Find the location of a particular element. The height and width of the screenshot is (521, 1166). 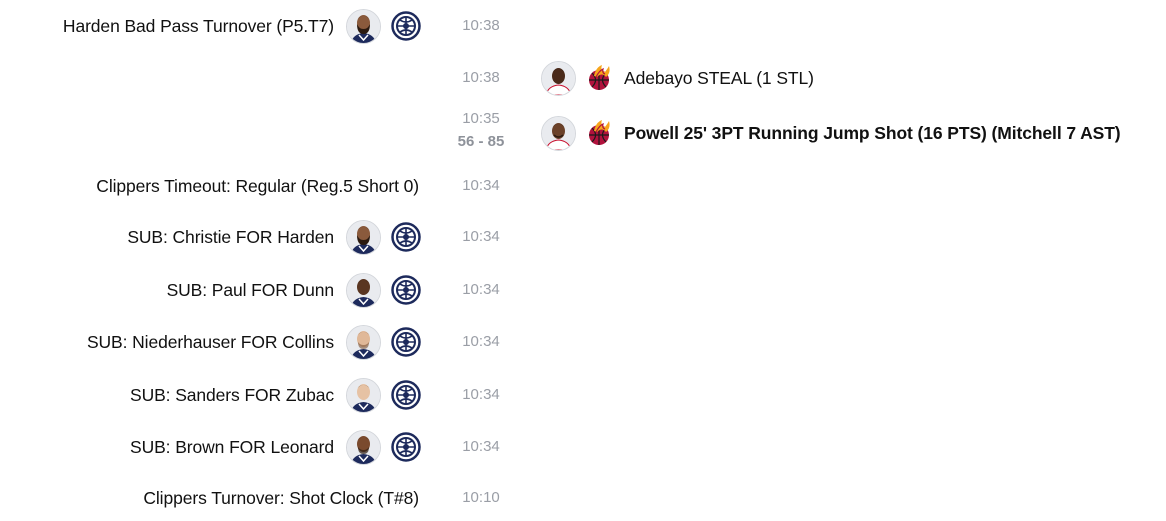

player-headshot-collins is located at coordinates (363, 342).